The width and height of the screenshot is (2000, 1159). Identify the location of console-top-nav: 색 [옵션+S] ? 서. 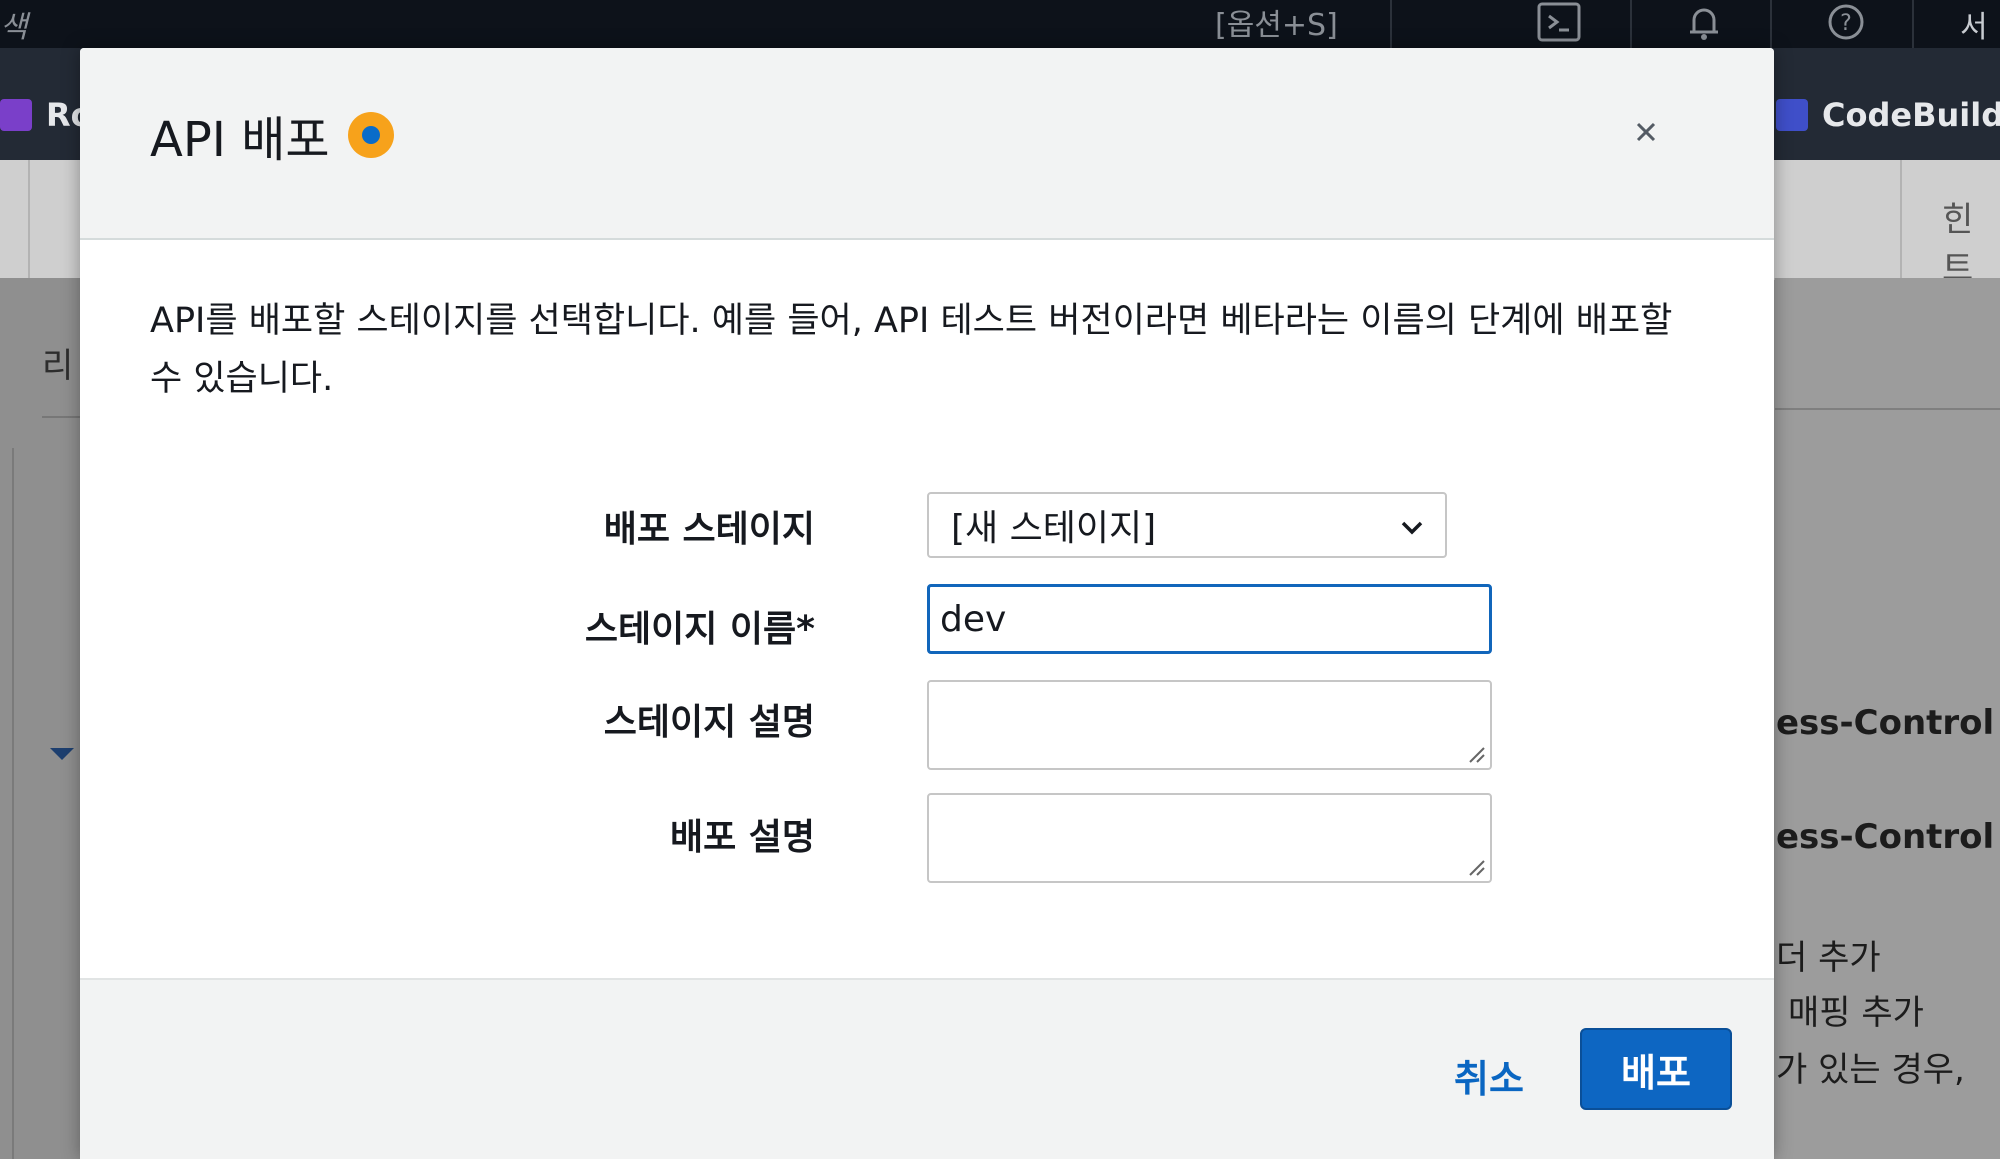
(1000, 24).